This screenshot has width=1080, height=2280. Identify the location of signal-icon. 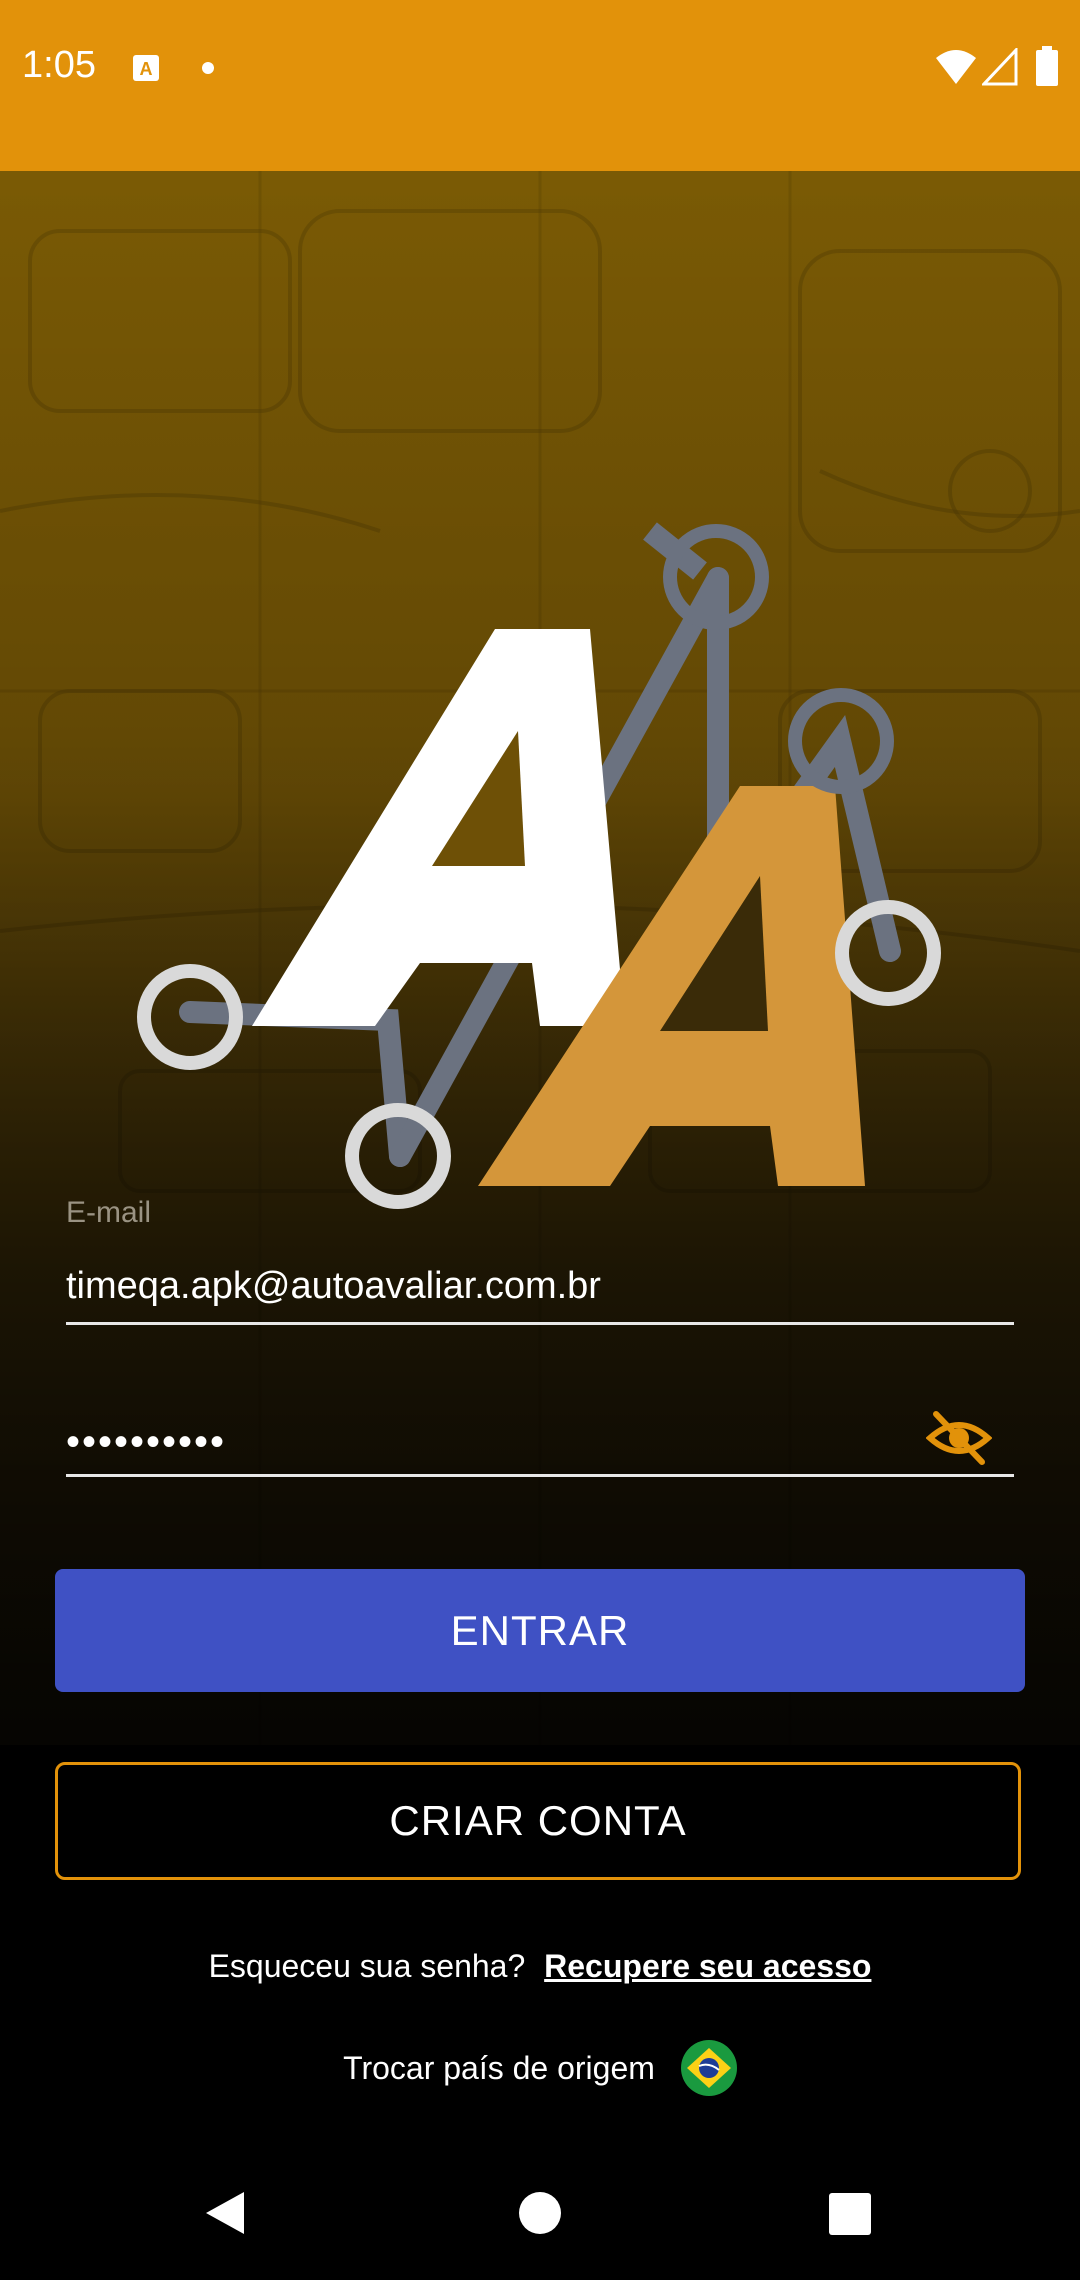
(1000, 67).